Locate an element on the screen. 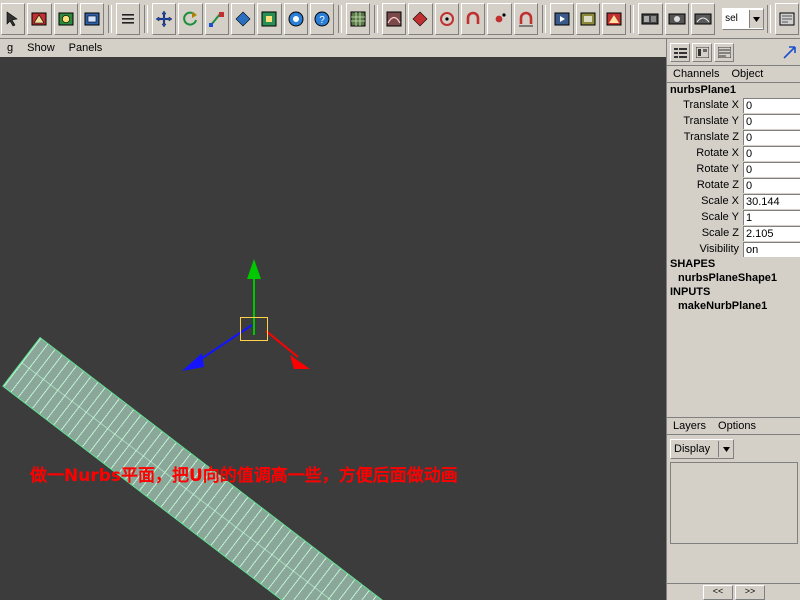 The width and height of the screenshot is (800, 600). snap-curve-icon is located at coordinates (394, 19).